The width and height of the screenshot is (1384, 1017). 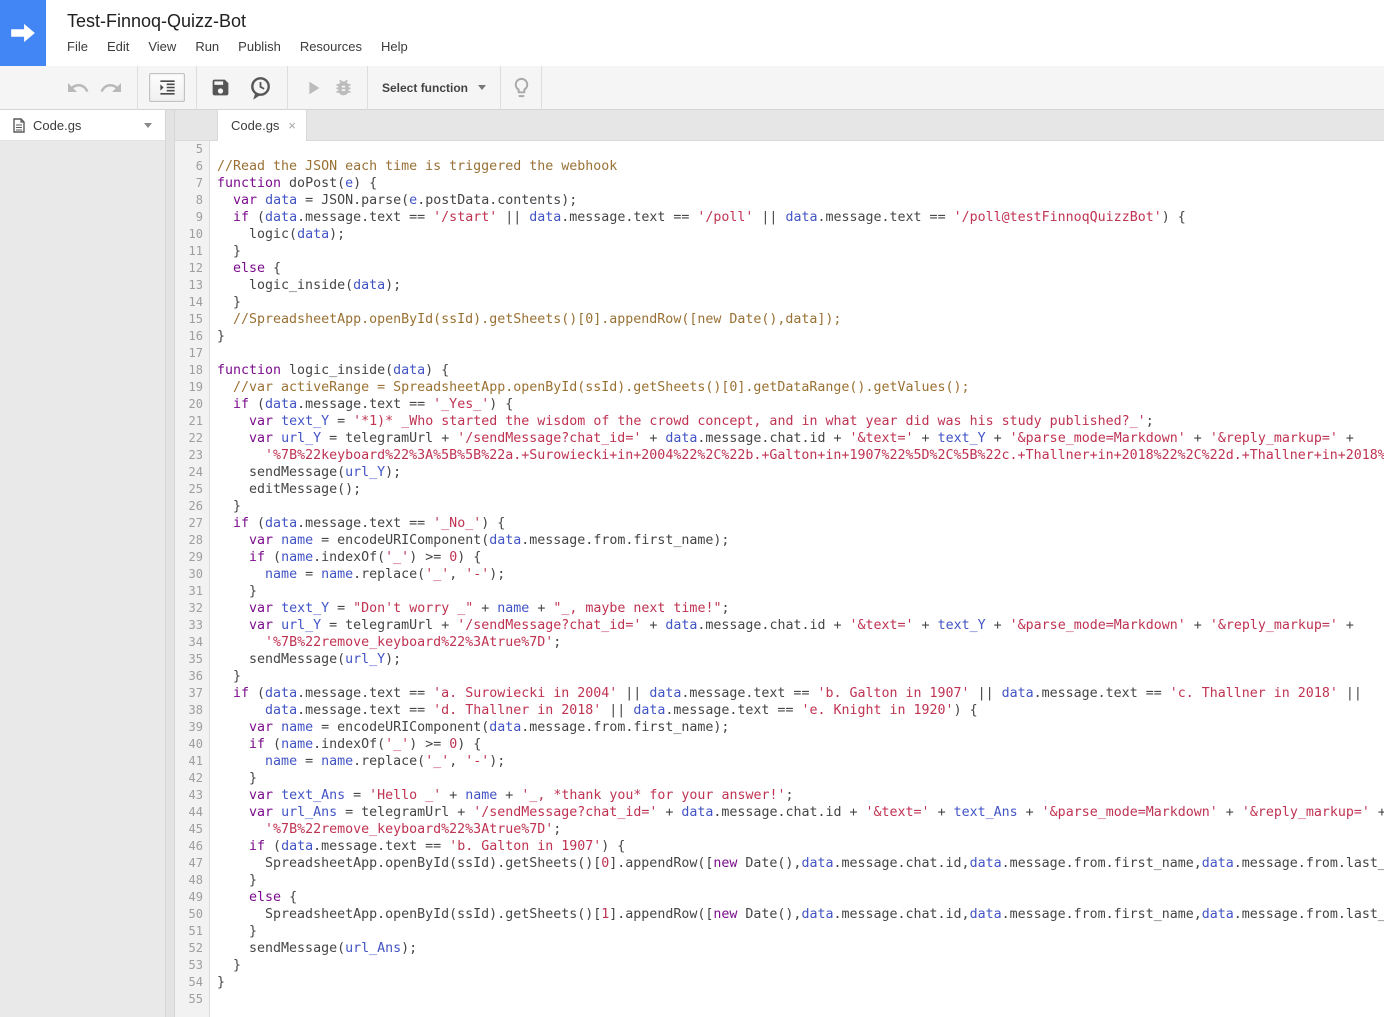 I want to click on file-menu-chevron-icon, so click(x=148, y=125).